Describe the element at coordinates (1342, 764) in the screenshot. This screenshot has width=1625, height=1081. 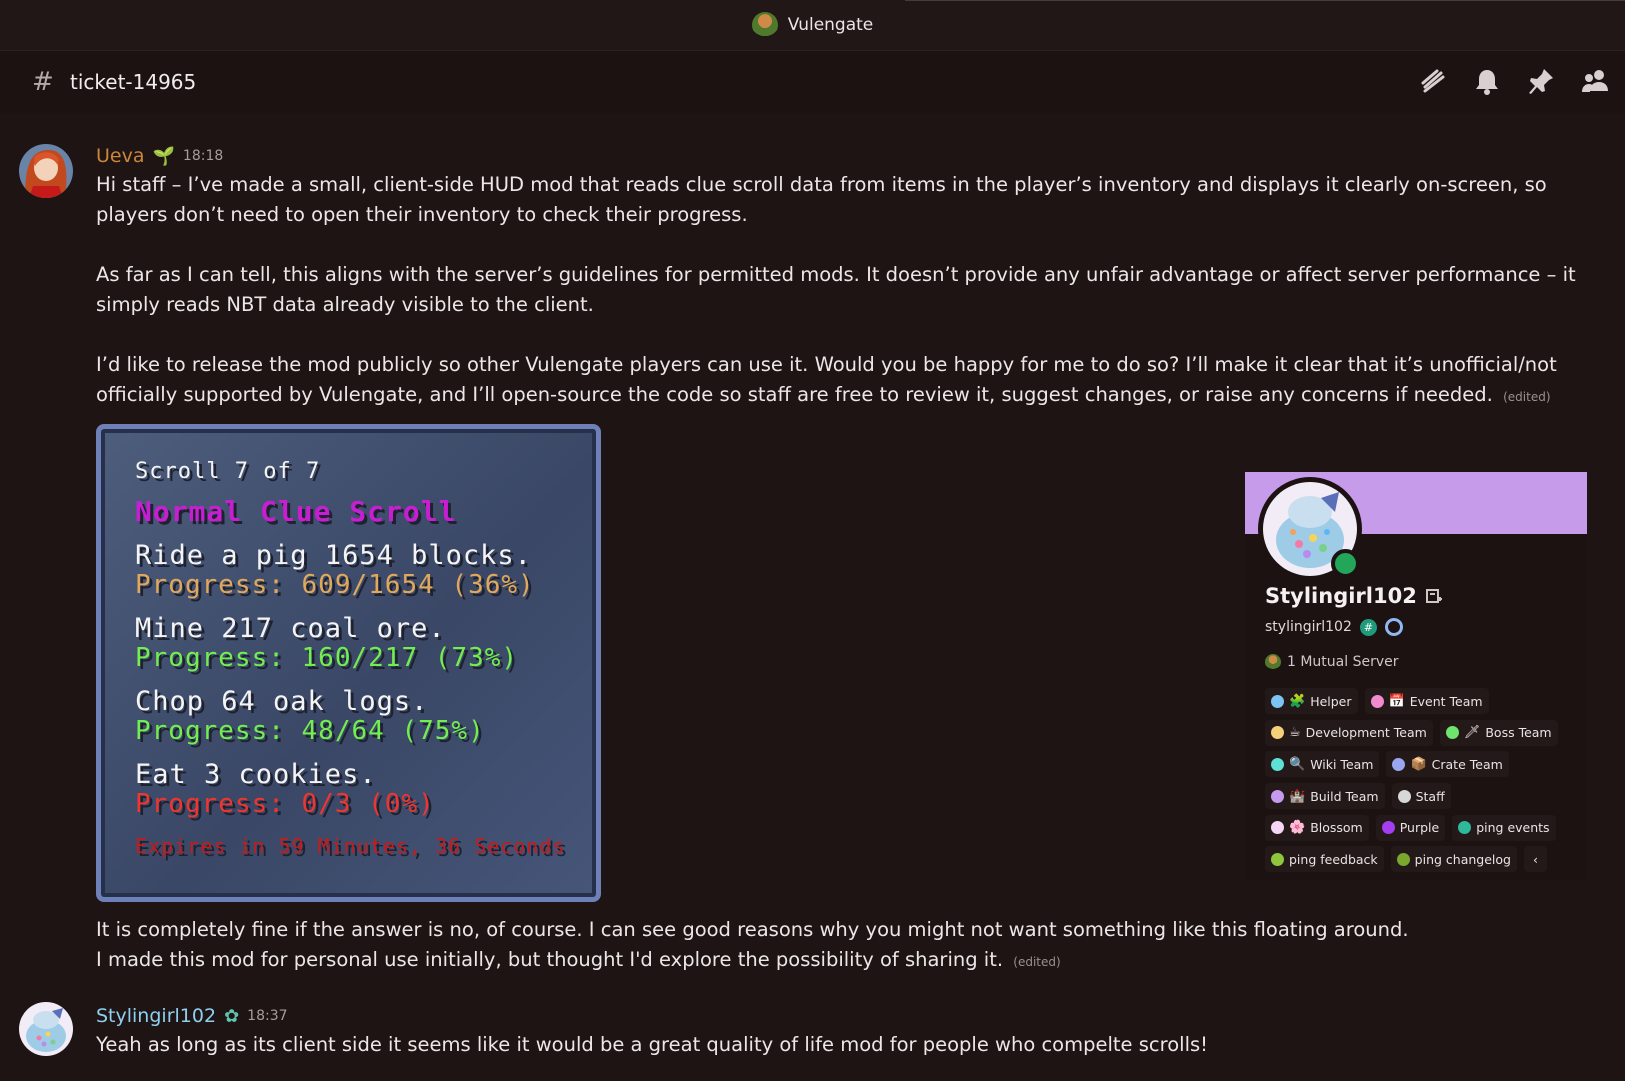
I see `role-name: Wiki Team` at that location.